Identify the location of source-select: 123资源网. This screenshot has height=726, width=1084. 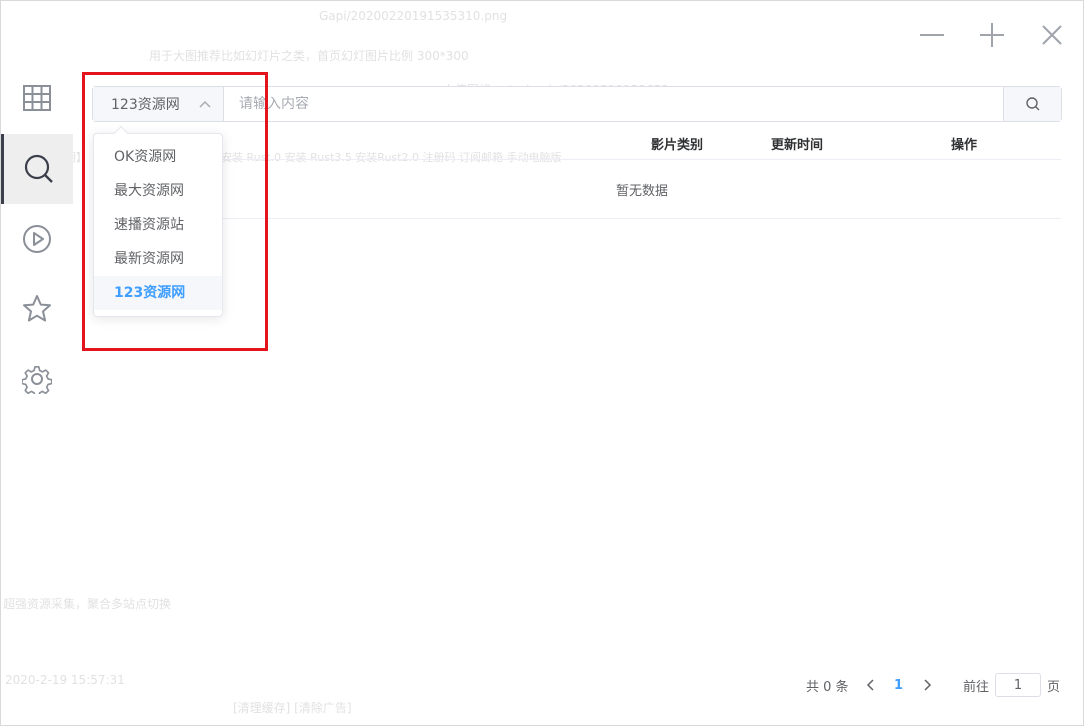
(158, 104).